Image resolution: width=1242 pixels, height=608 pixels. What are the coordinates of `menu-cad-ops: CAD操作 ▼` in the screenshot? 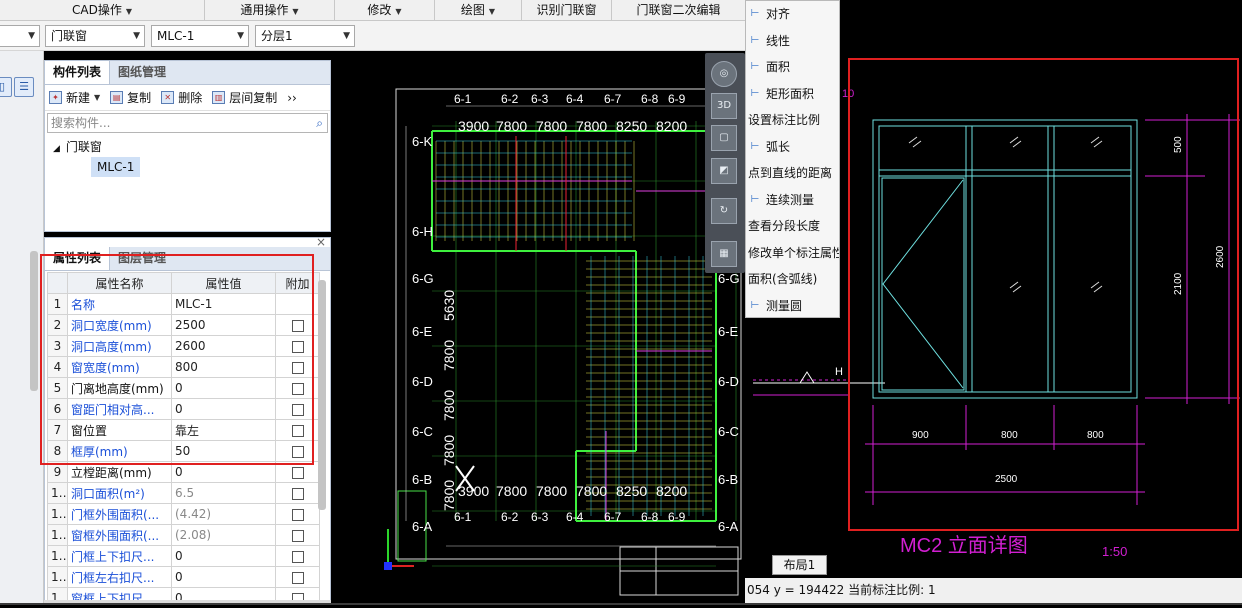 It's located at (102, 10).